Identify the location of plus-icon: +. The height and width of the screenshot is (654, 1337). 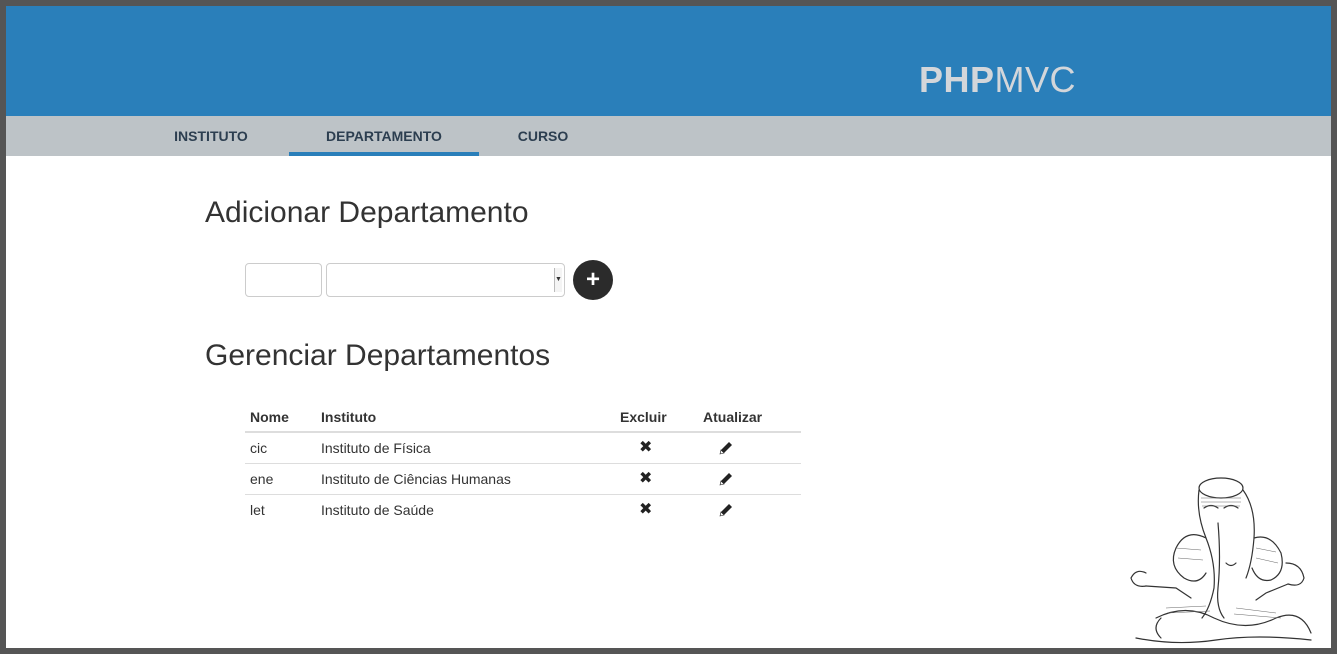
(592, 279).